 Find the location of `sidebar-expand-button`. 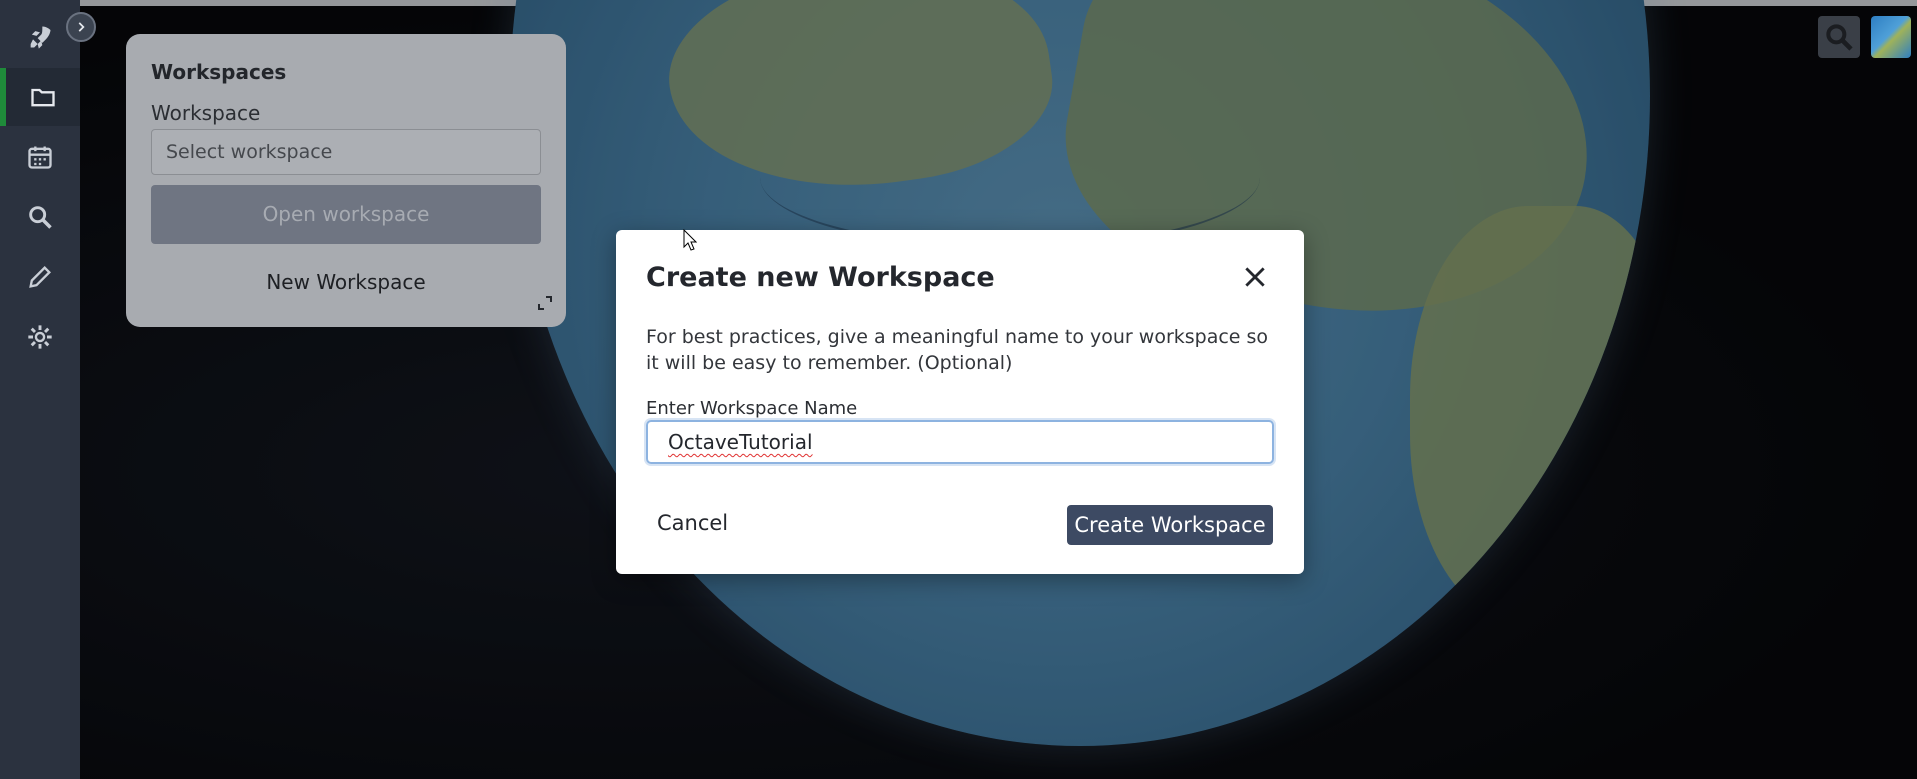

sidebar-expand-button is located at coordinates (81, 27).